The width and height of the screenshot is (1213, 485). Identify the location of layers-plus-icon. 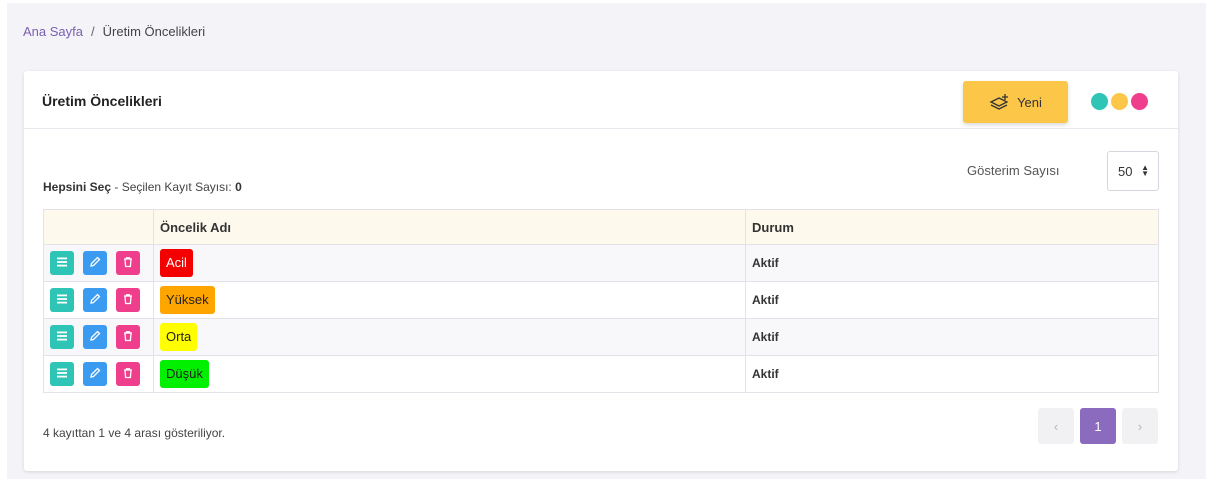
(1000, 102).